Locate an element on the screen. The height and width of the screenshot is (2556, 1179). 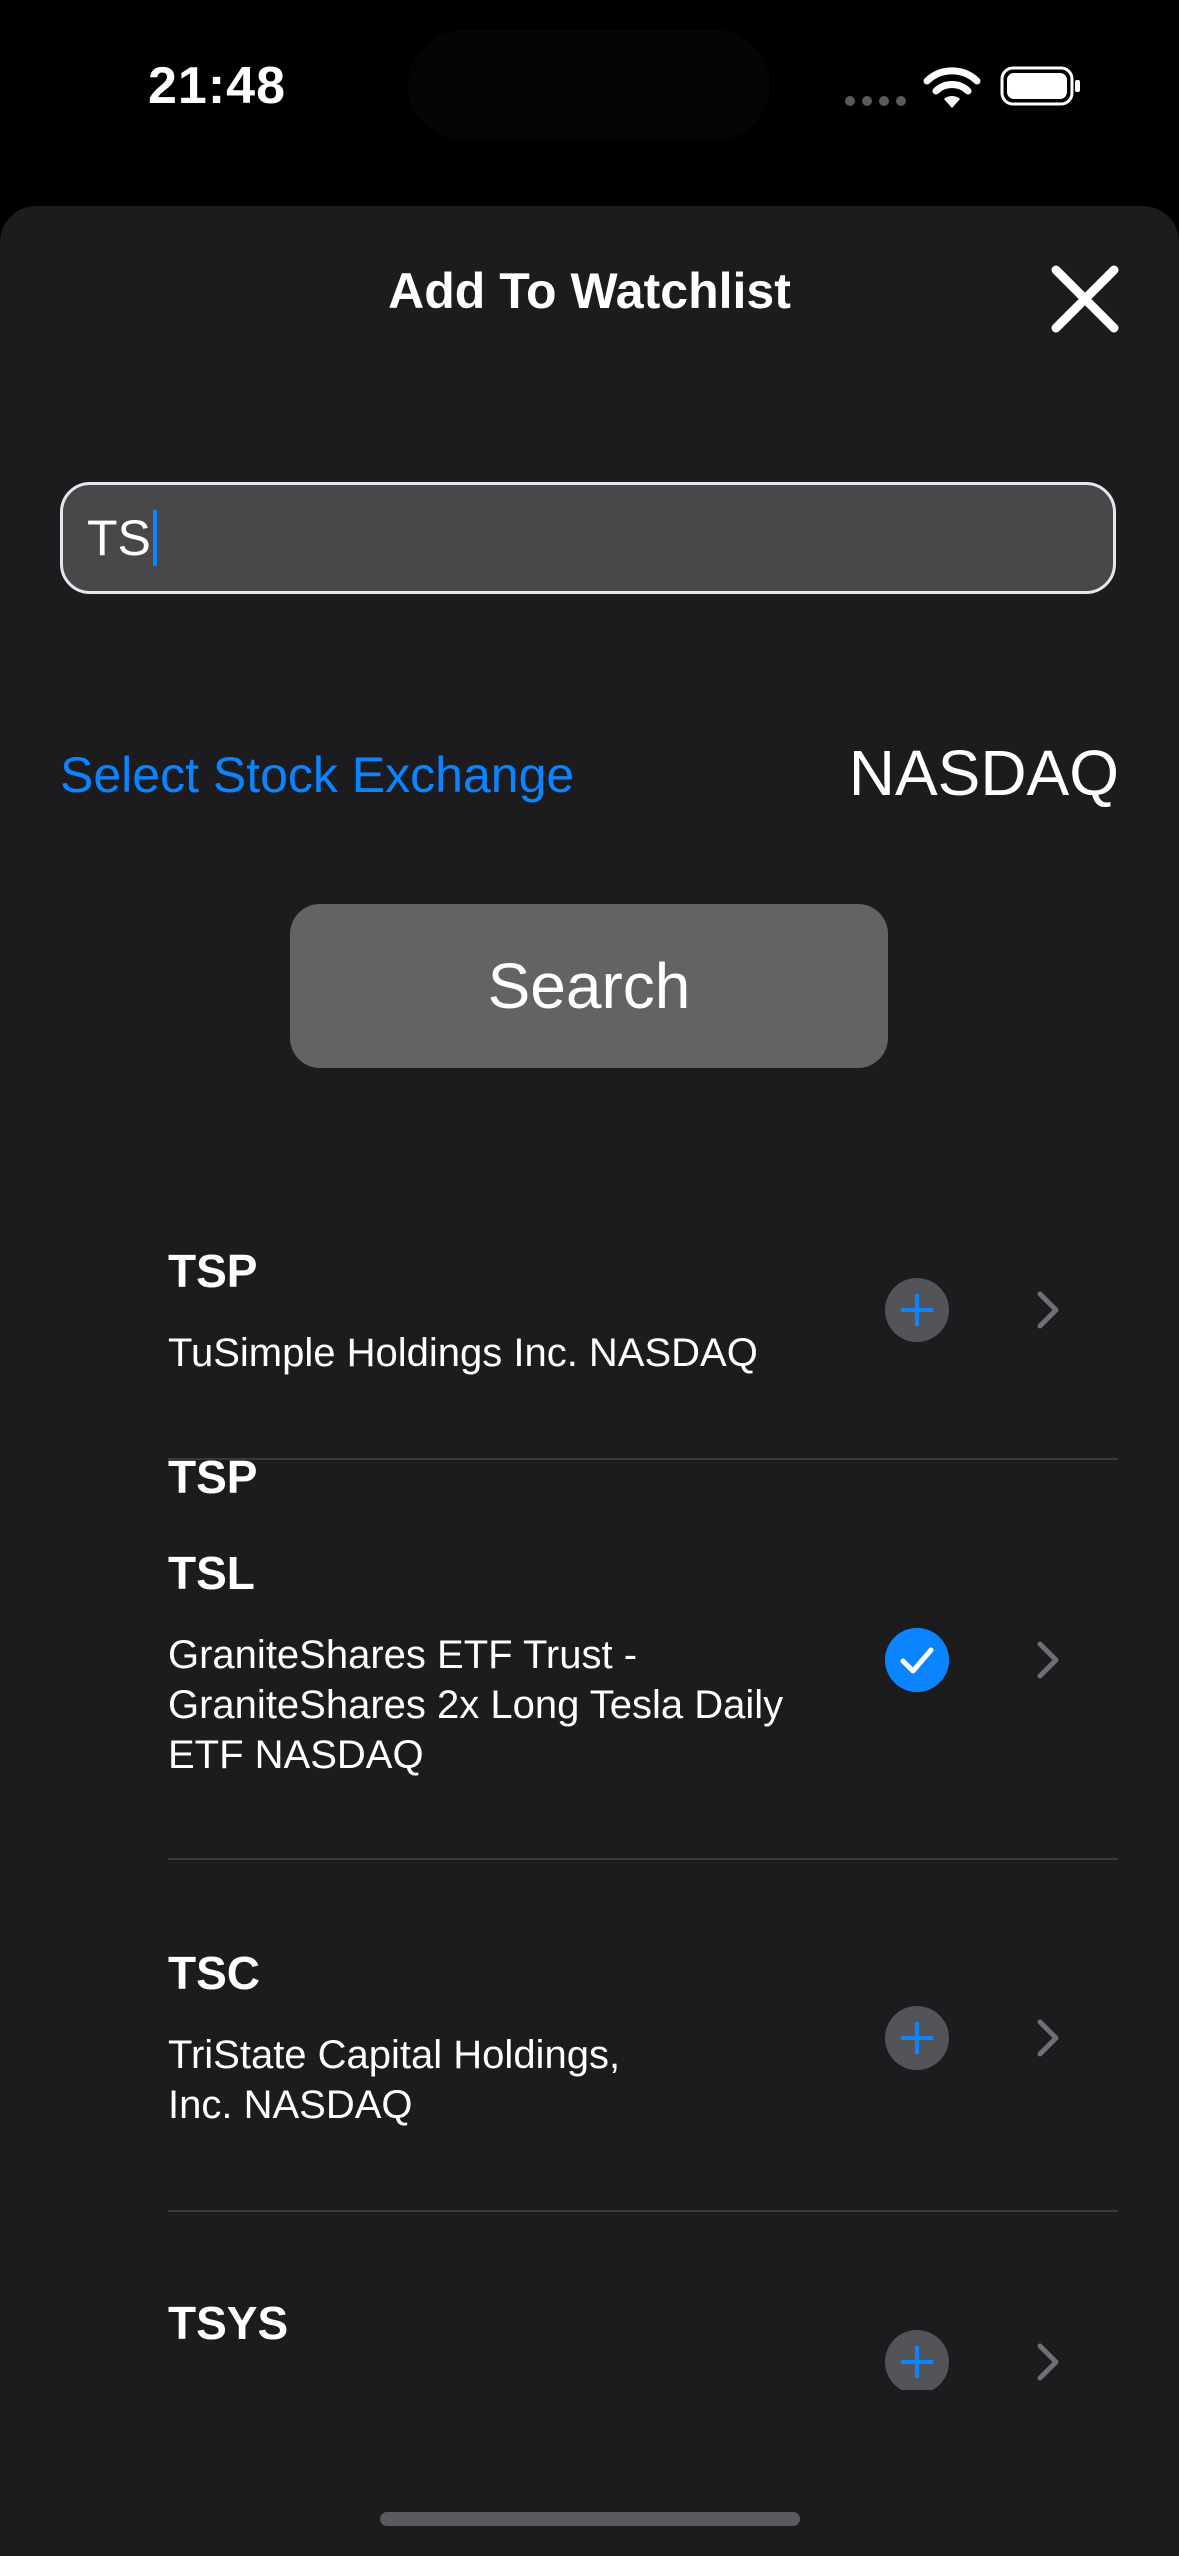
result-company-name: TriState Capital Holdings, Inc. NASDAQ is located at coordinates (394, 2080).